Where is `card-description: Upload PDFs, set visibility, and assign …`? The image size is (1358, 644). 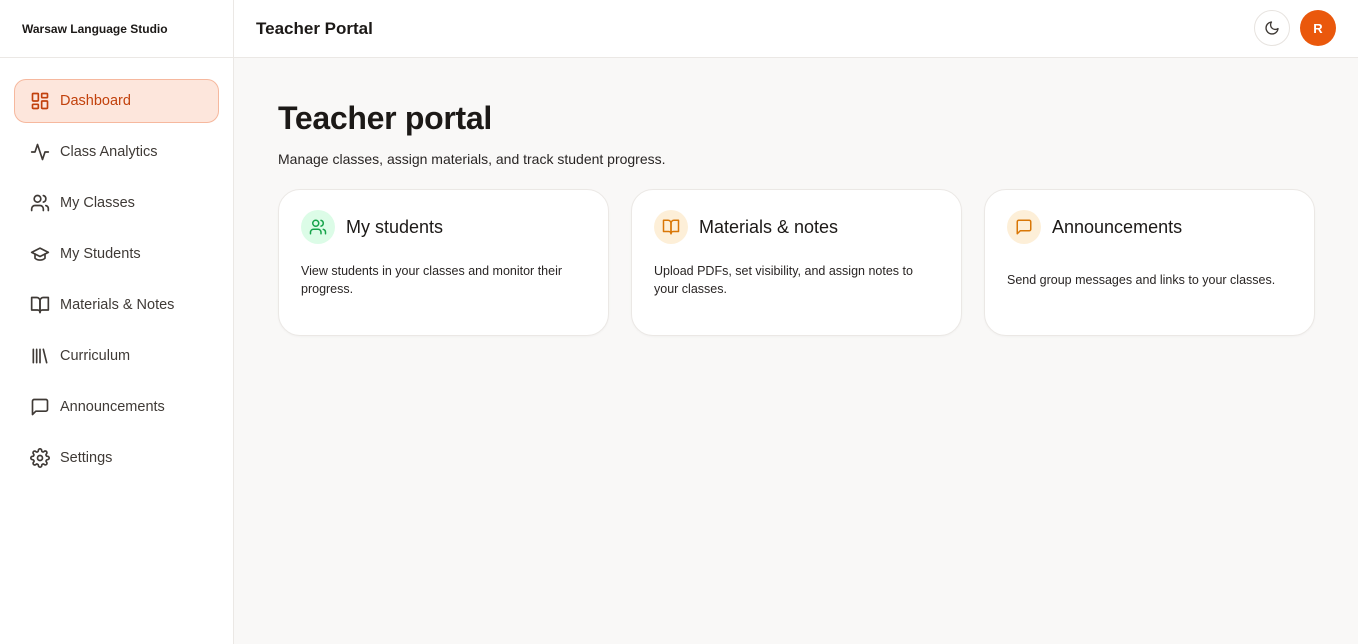 card-description: Upload PDFs, set visibility, and assign … is located at coordinates (783, 280).